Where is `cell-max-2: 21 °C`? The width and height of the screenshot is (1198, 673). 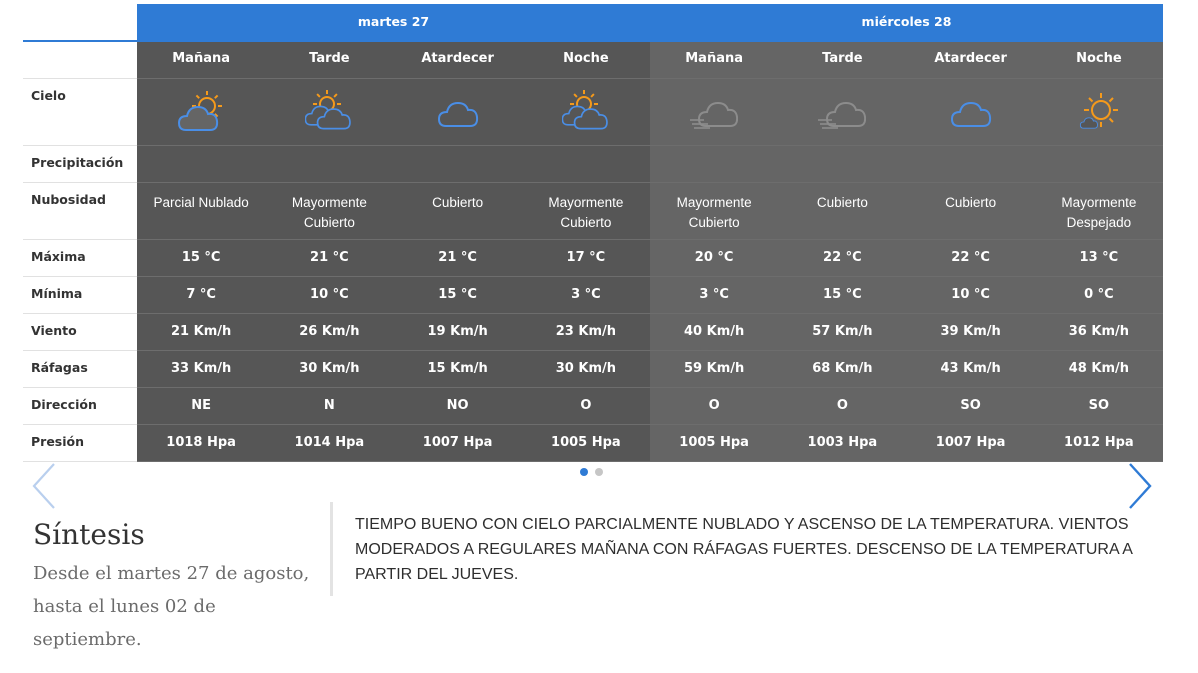
cell-max-2: 21 °C is located at coordinates (329, 258).